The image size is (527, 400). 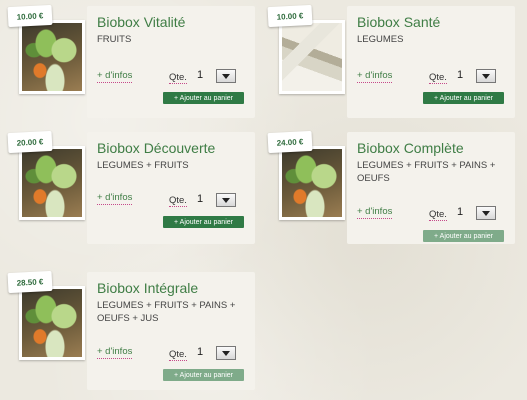 What do you see at coordinates (426, 172) in the screenshot?
I see `product-description: LEGUMES + FRUITS + PAINS + OEUFS` at bounding box center [426, 172].